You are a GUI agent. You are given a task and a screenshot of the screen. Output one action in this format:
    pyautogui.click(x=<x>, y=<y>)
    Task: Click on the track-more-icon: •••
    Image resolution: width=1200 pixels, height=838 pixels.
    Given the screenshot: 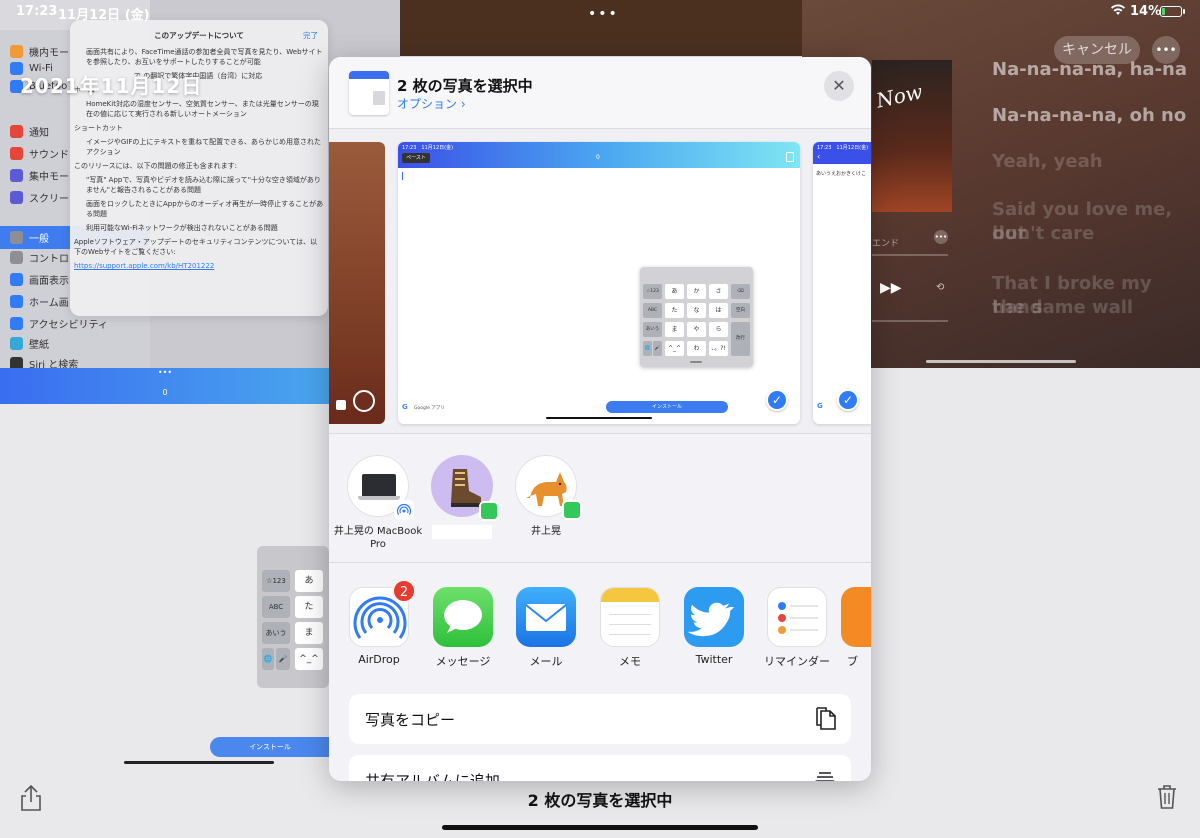 What is the action you would take?
    pyautogui.click(x=941, y=237)
    